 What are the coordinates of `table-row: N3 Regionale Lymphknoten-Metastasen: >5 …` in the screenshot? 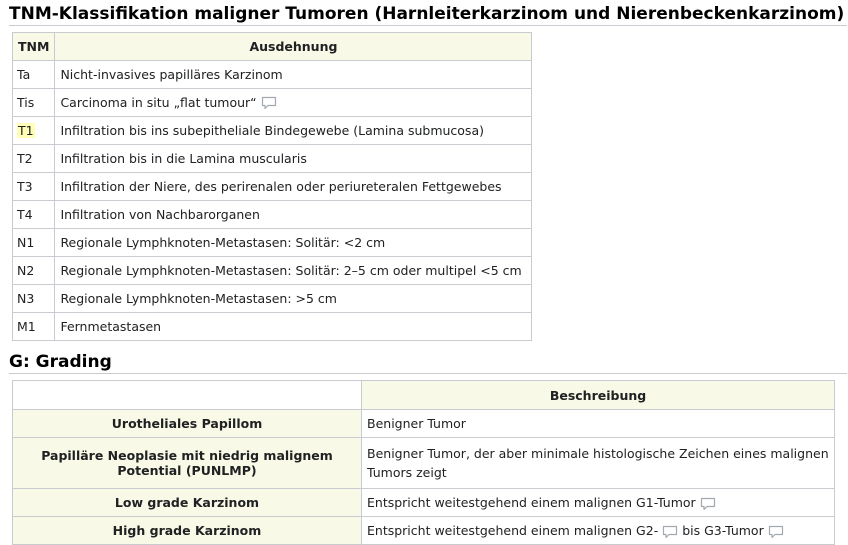 It's located at (272, 298).